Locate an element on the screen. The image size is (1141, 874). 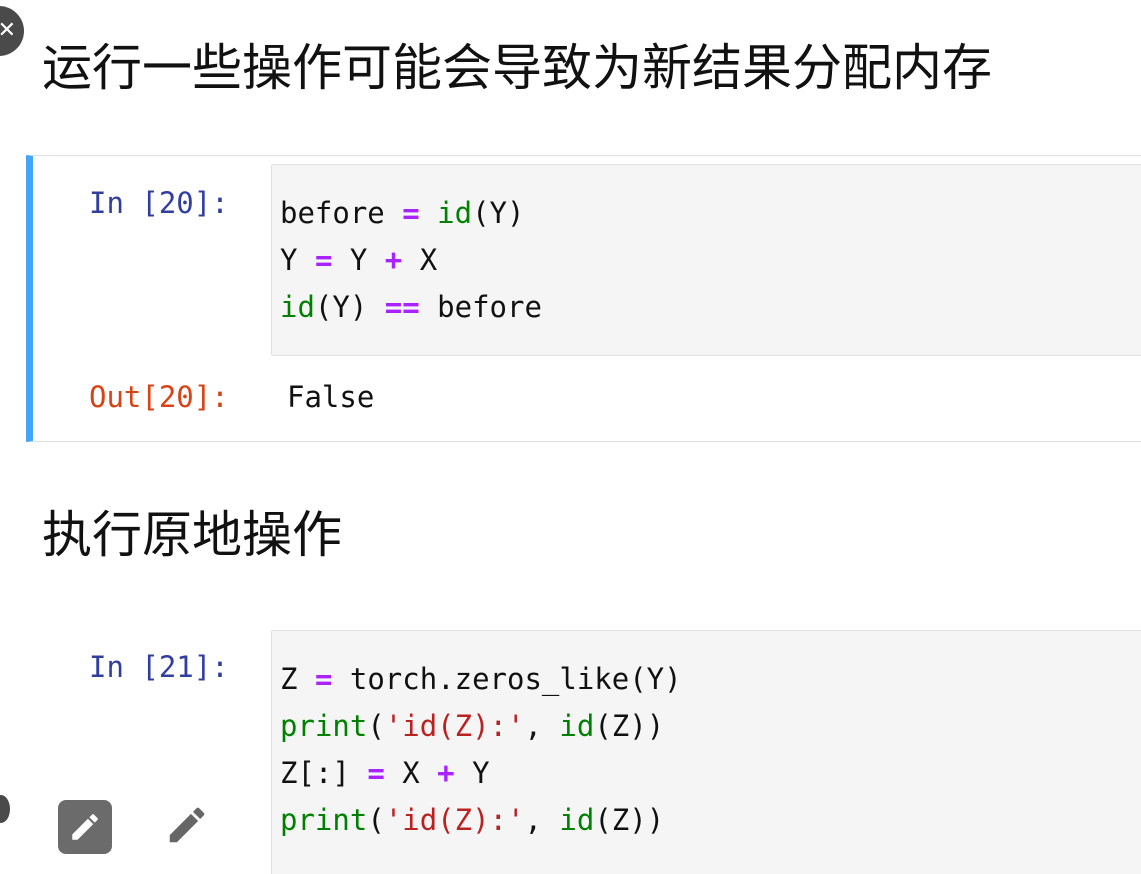
code-line: Z = torch.zeros_like(Y) is located at coordinates (710, 679).